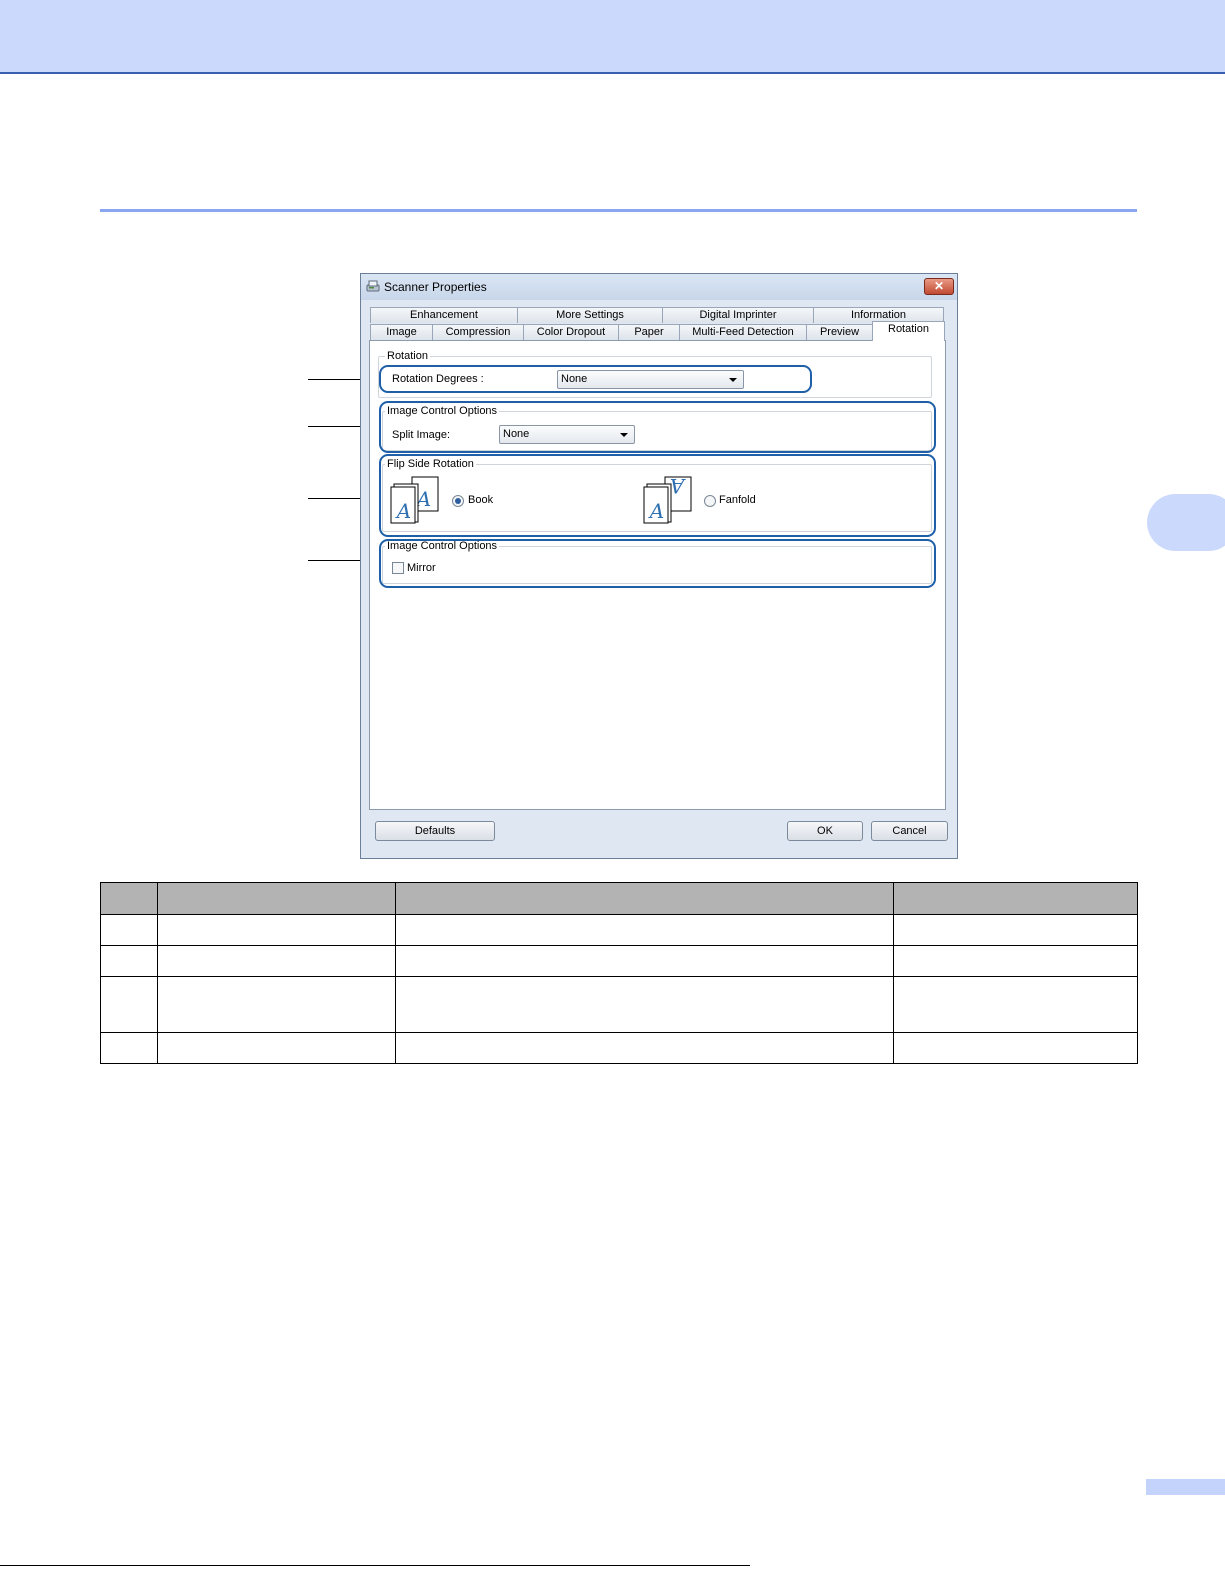  Describe the element at coordinates (618, 210) in the screenshot. I see `section-divider` at that location.